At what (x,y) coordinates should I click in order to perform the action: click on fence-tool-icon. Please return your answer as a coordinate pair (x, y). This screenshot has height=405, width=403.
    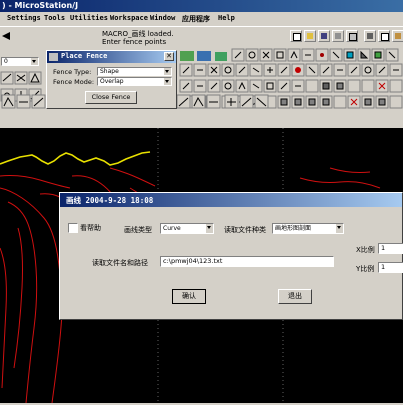
    Looking at the image, I should click on (53, 57).